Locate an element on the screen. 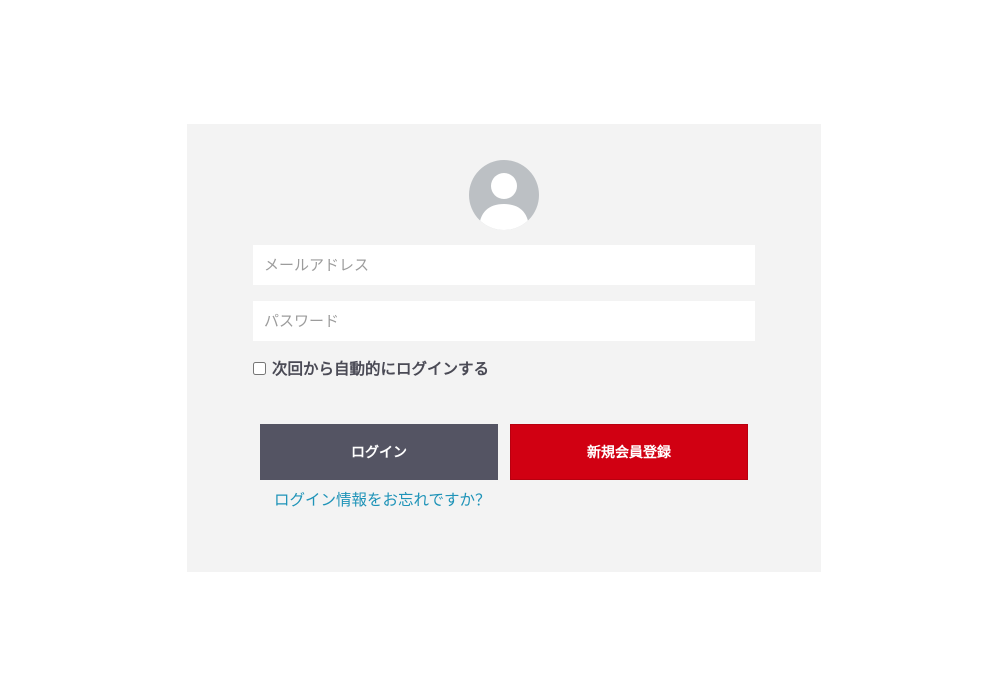  remember-me-label: 次回から自動的にログインする is located at coordinates (381, 369).